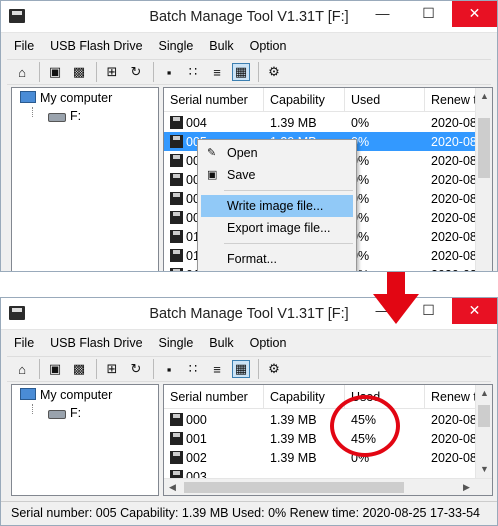  Describe the element at coordinates (428, 14) in the screenshot. I see `maximize-button: ☐` at that location.